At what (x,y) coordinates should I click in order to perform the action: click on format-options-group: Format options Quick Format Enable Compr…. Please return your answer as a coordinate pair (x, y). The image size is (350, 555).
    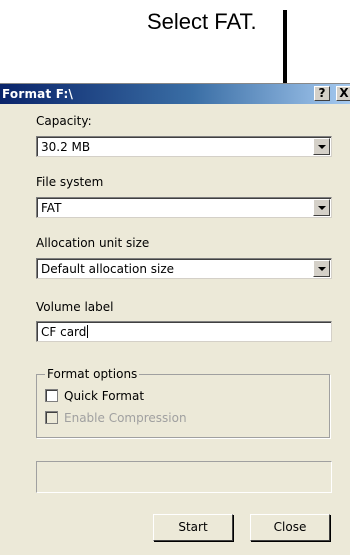
    Looking at the image, I should click on (183, 402).